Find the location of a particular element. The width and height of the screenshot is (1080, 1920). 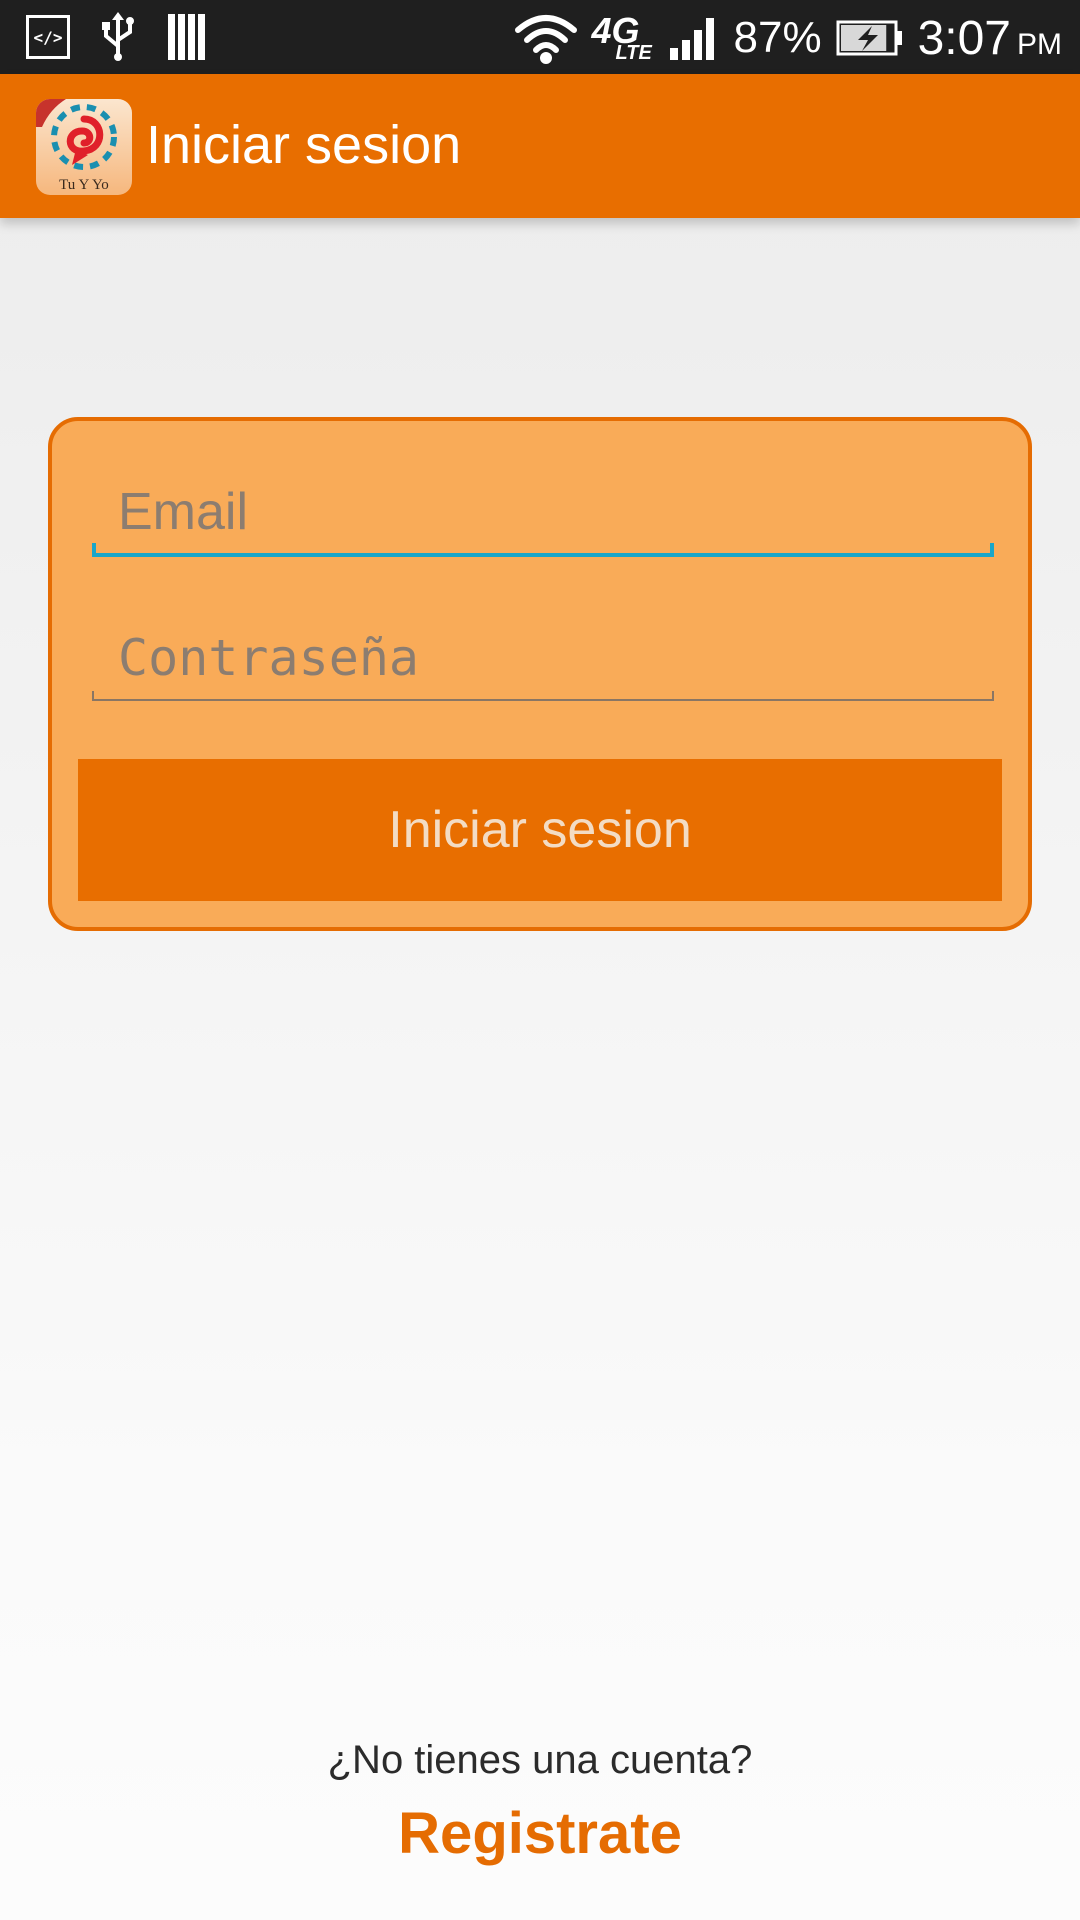

network-lte-label: LTE is located at coordinates (633, 53).